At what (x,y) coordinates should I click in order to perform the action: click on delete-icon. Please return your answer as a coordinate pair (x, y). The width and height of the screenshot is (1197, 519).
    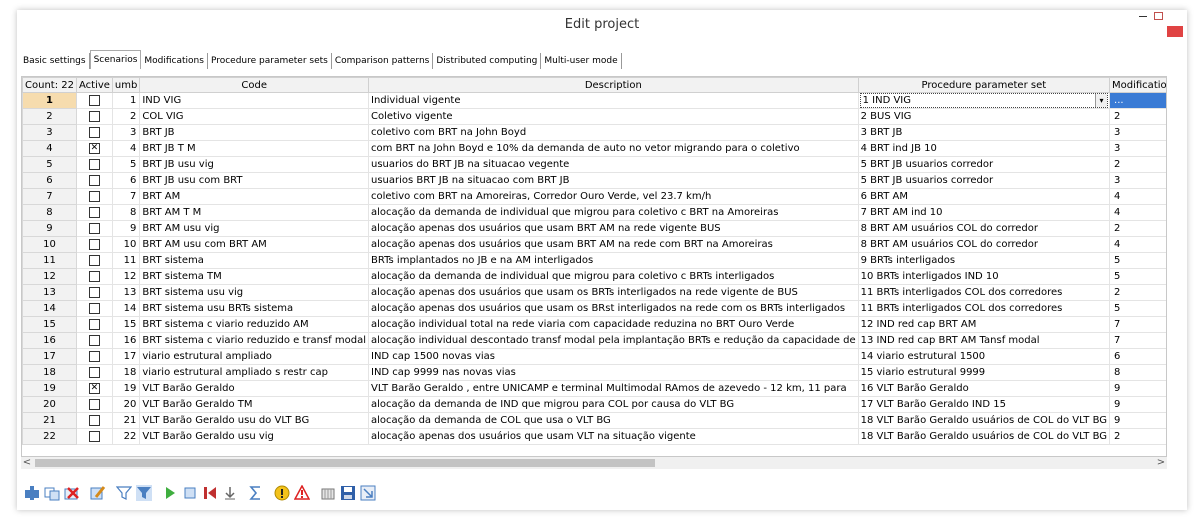
    Looking at the image, I should click on (72, 493).